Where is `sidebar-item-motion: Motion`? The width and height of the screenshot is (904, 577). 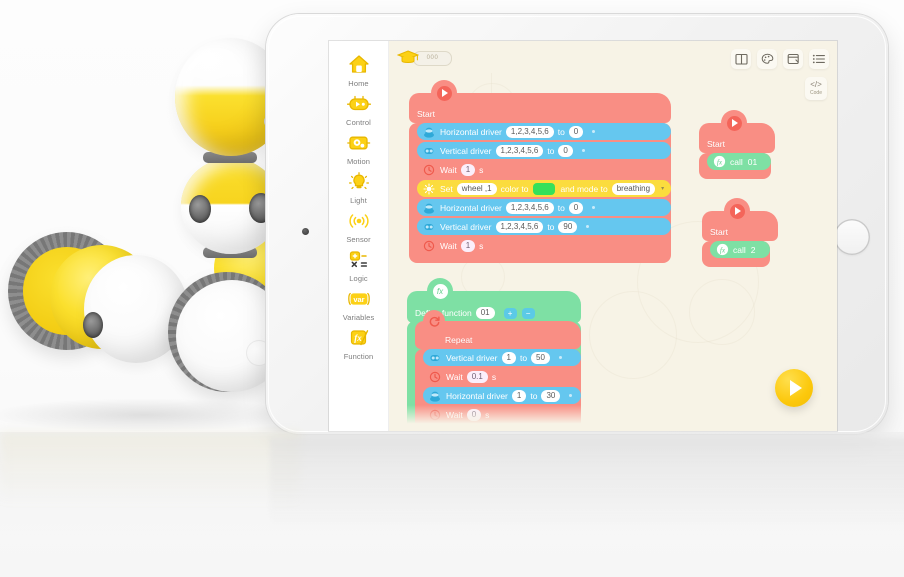
sidebar-item-motion: Motion is located at coordinates (358, 148).